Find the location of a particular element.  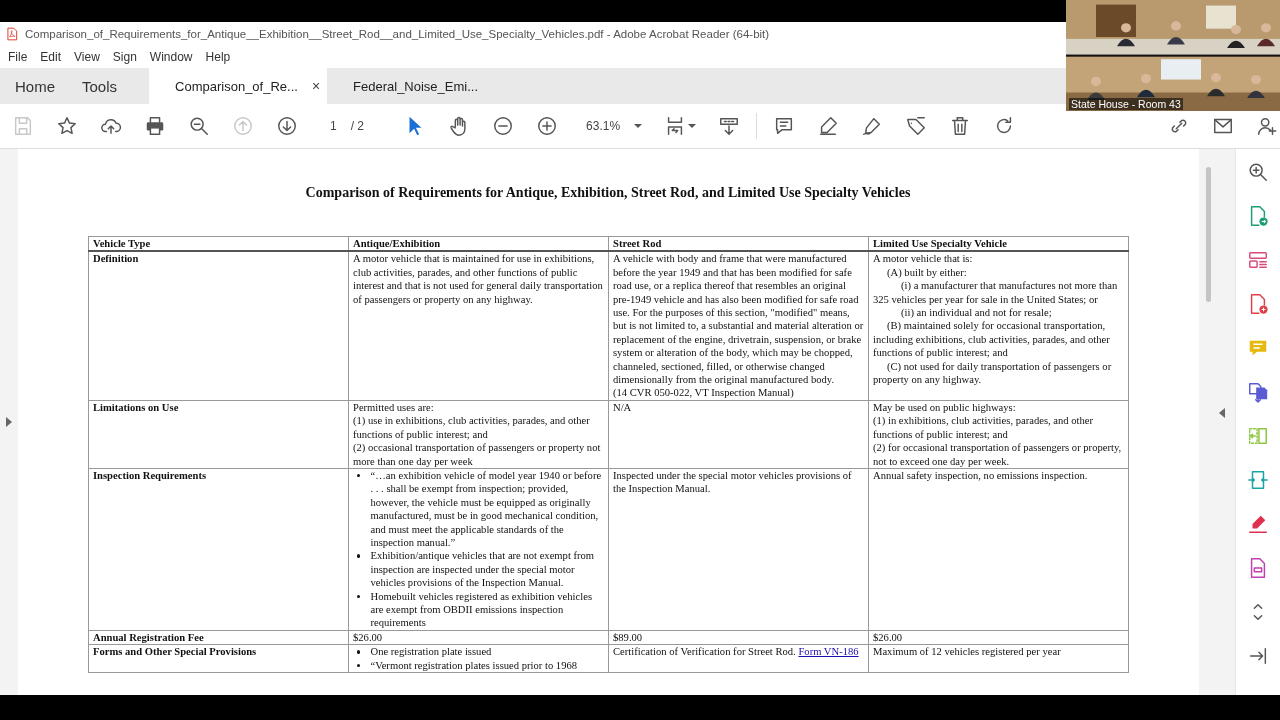

menu-item: File is located at coordinates (18, 57).